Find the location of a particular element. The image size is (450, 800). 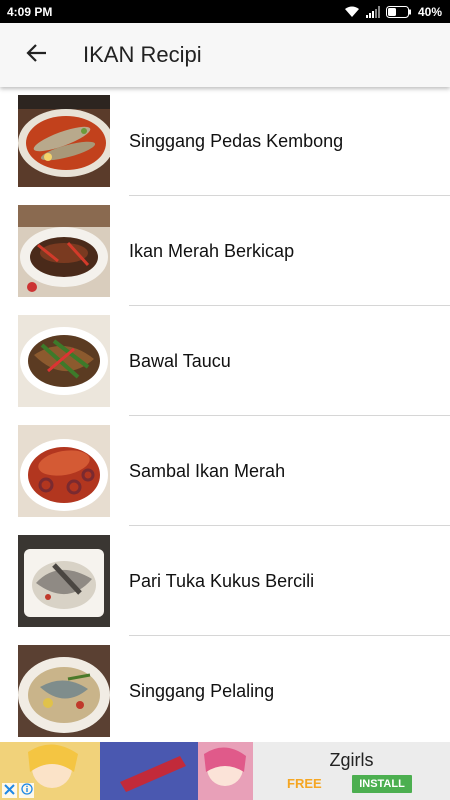

ad-close-button is located at coordinates (9, 790).